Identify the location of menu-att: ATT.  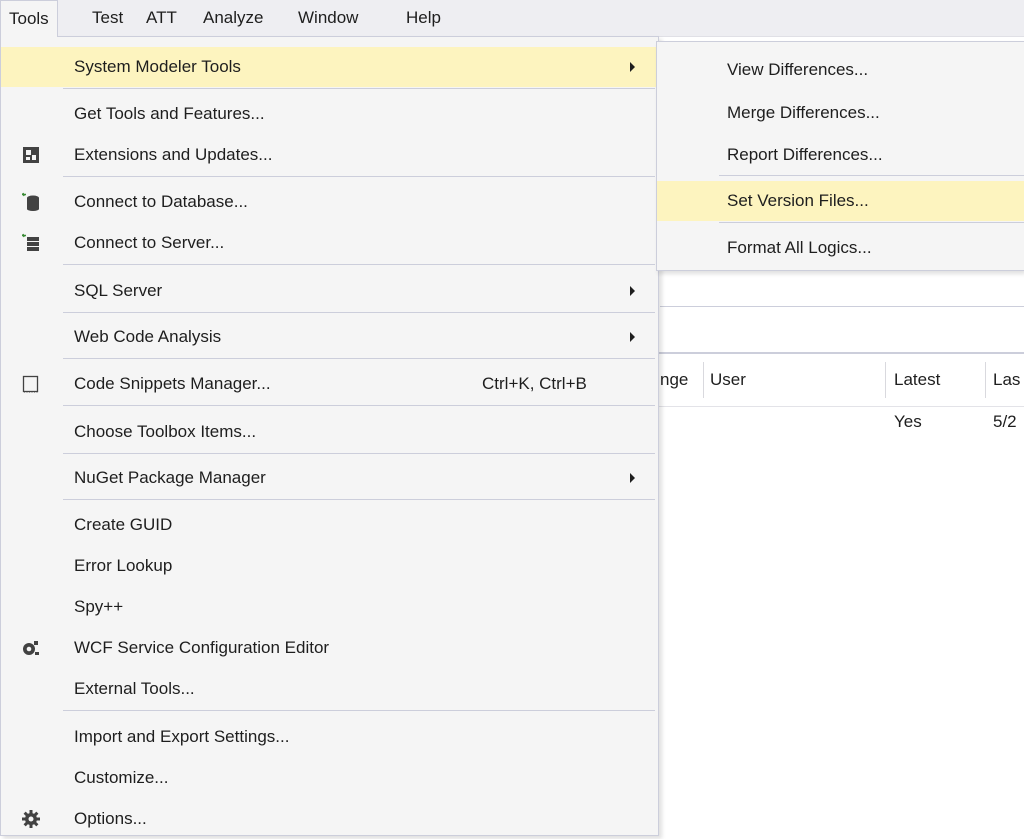
(161, 18).